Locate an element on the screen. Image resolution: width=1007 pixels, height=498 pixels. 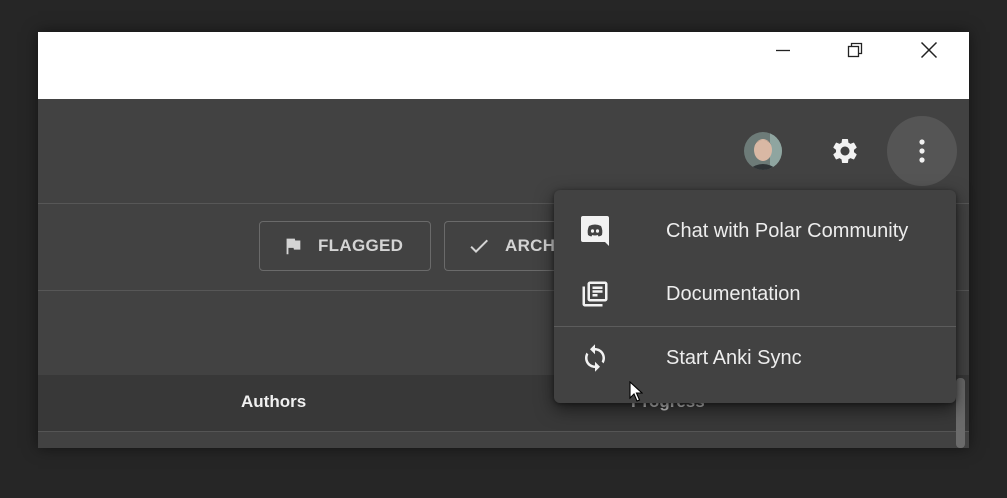
authors-column-header: Authors is located at coordinates (273, 402).